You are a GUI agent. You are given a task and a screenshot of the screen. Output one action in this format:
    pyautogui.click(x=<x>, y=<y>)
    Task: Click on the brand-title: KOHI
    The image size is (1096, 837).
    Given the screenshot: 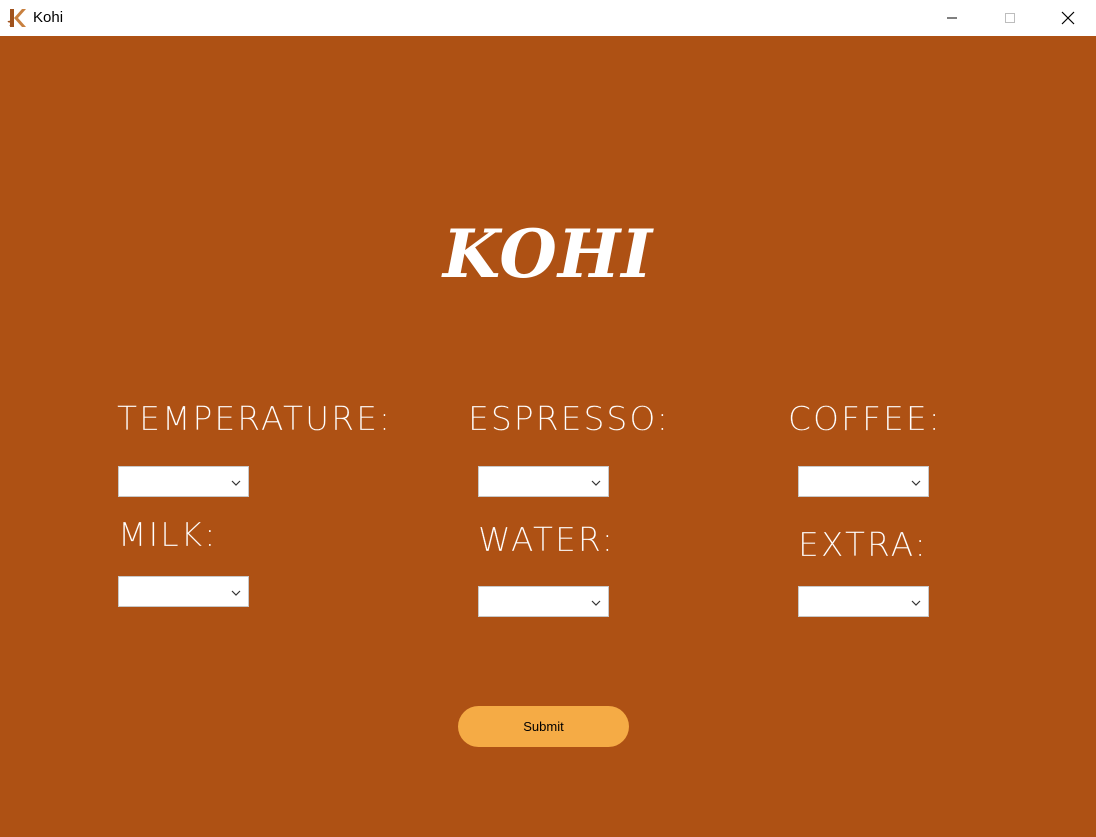 What is the action you would take?
    pyautogui.click(x=548, y=254)
    